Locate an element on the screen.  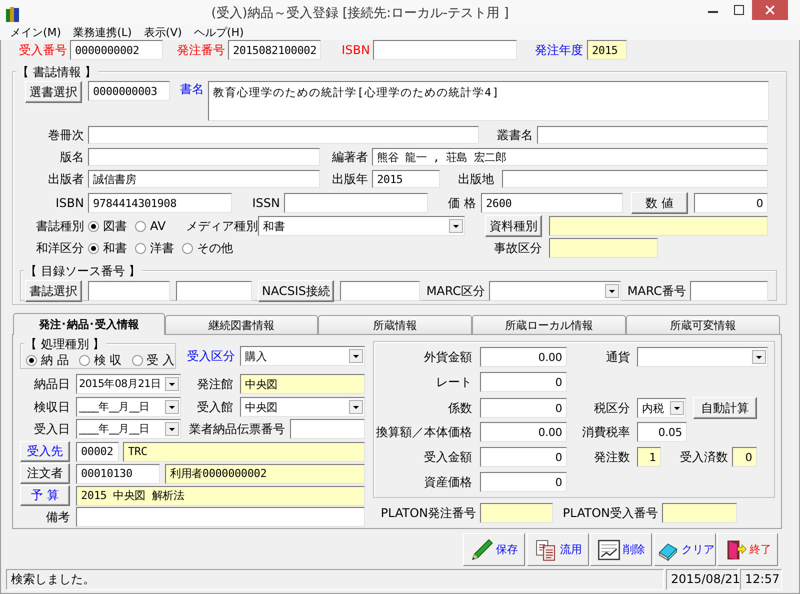
dropdown: 中央図 is located at coordinates (302, 407).